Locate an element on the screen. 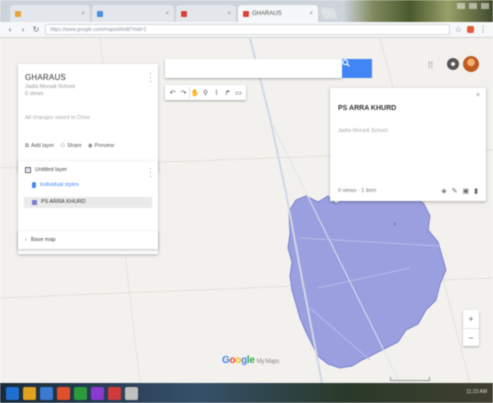 Image resolution: width=493 pixels, height=403 pixels. ruler-icon: ▭ is located at coordinates (238, 92).